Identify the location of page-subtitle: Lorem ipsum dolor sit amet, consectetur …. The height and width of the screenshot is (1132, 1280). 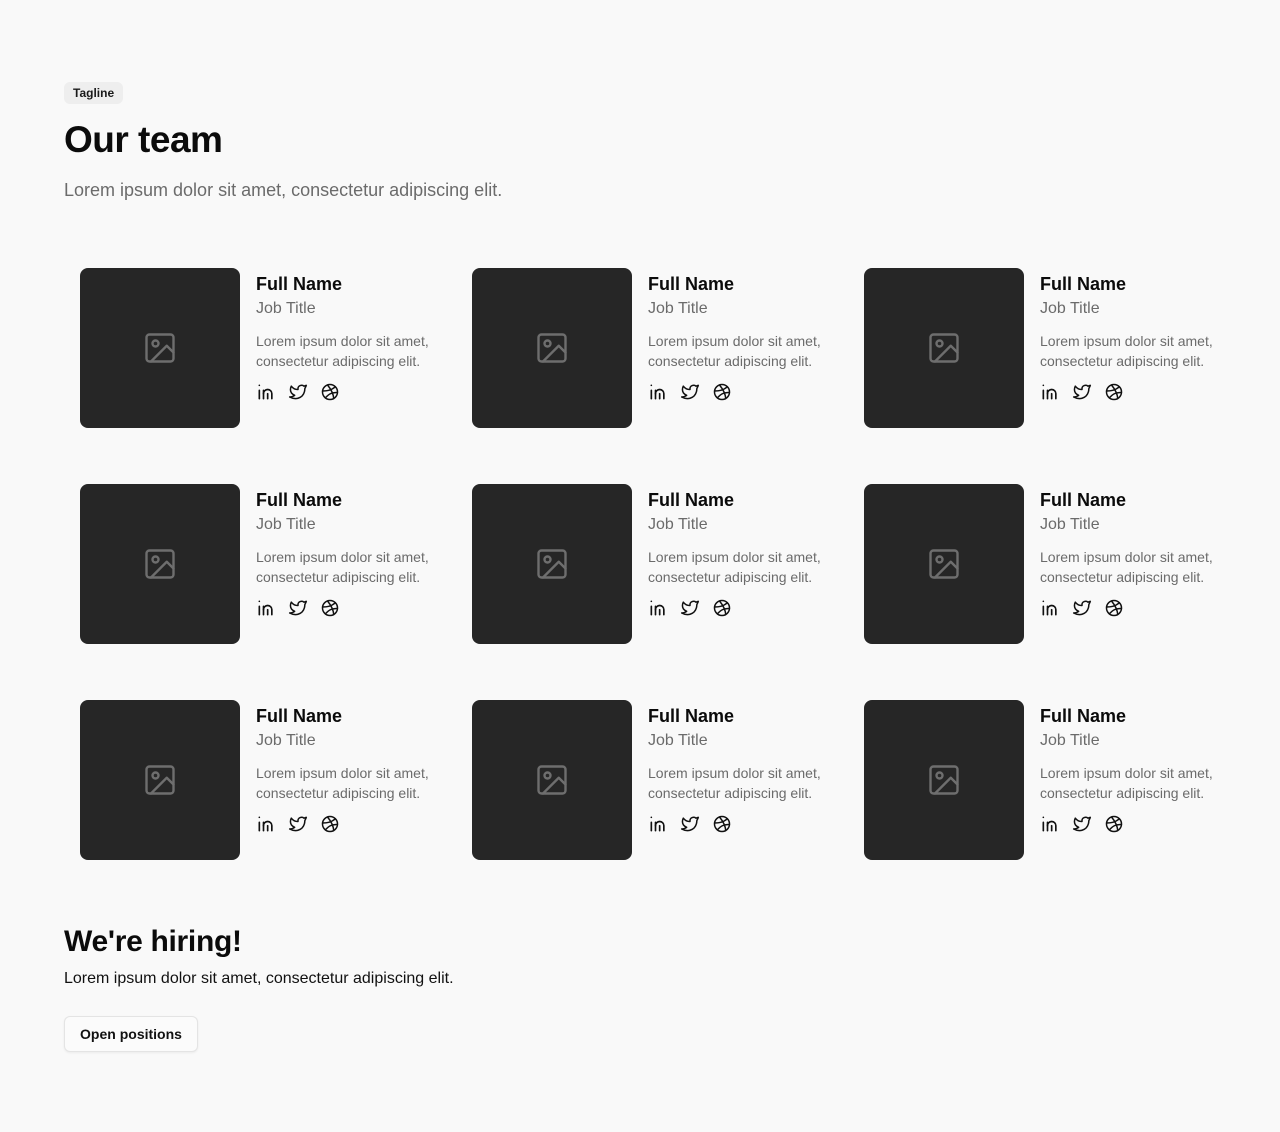
(283, 190).